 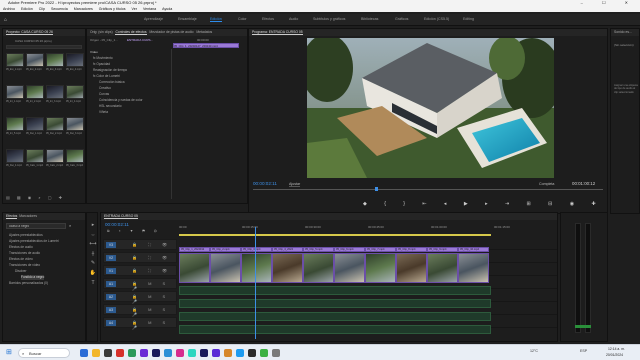 I want to click on effects-tree-item: Transiciones de audio, so click(x=24, y=253).